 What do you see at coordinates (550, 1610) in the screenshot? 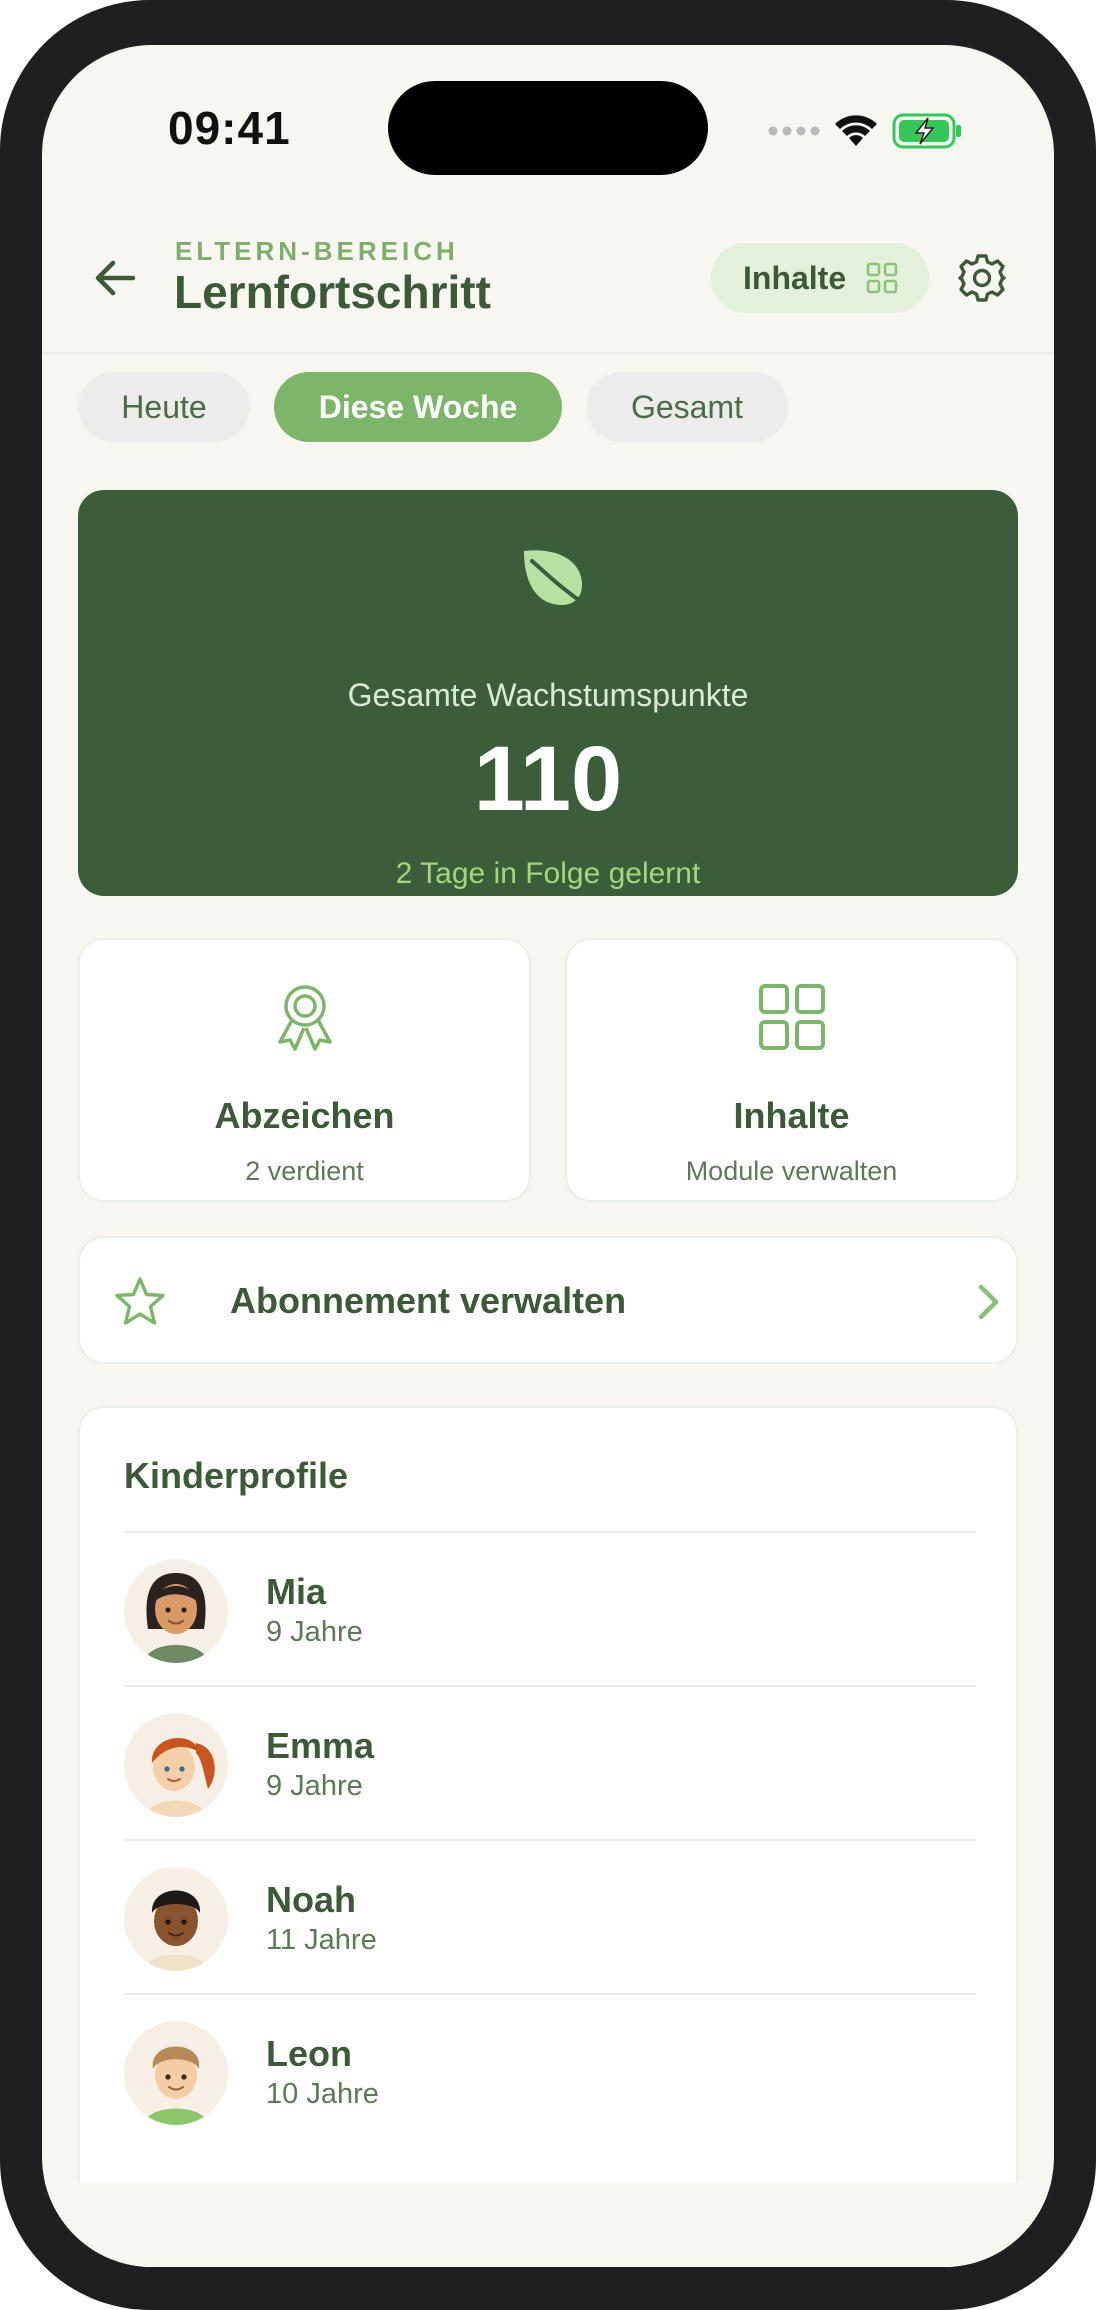
I see `profile-row-mia: Mia 9 Jahre` at bounding box center [550, 1610].